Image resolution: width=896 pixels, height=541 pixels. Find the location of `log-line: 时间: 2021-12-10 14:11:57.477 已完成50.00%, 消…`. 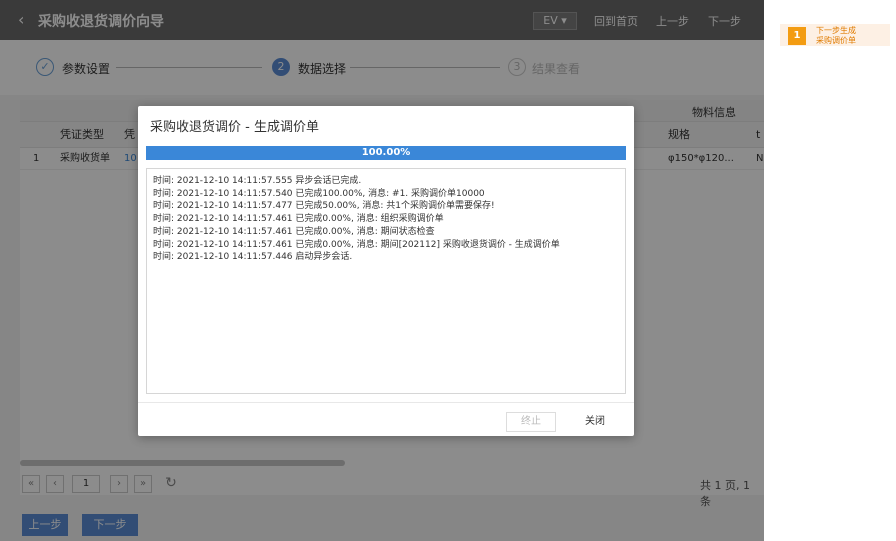

log-line: 时间: 2021-12-10 14:11:57.477 已完成50.00%, 消… is located at coordinates (324, 206).